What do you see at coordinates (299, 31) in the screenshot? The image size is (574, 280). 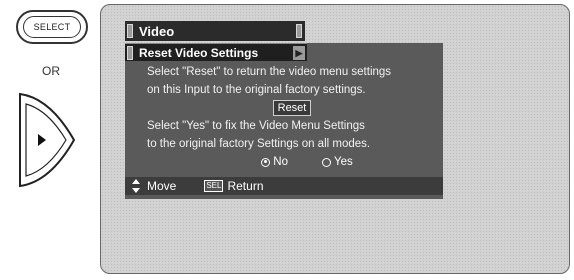 I see `bar-right-cap` at bounding box center [299, 31].